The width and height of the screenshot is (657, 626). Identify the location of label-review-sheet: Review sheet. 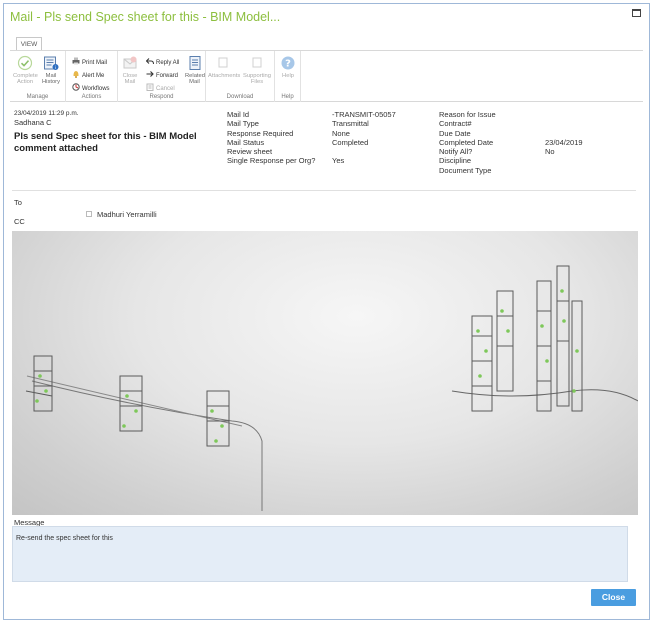
(250, 152).